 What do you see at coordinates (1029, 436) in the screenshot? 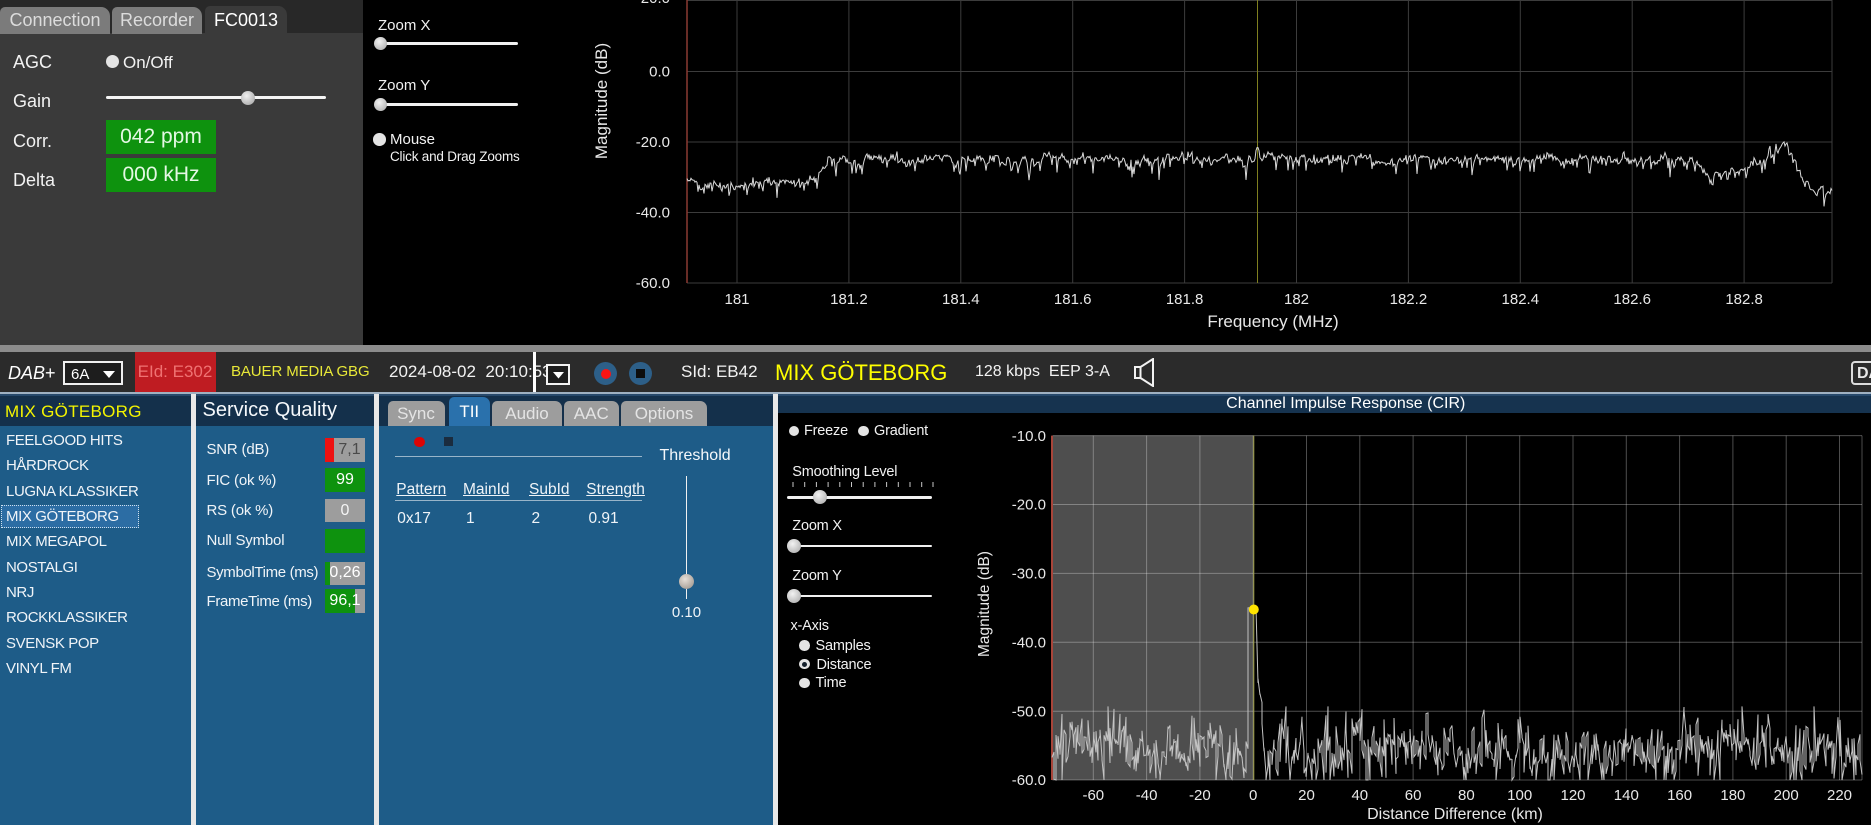
I see `svg-text: -10.0` at bounding box center [1029, 436].